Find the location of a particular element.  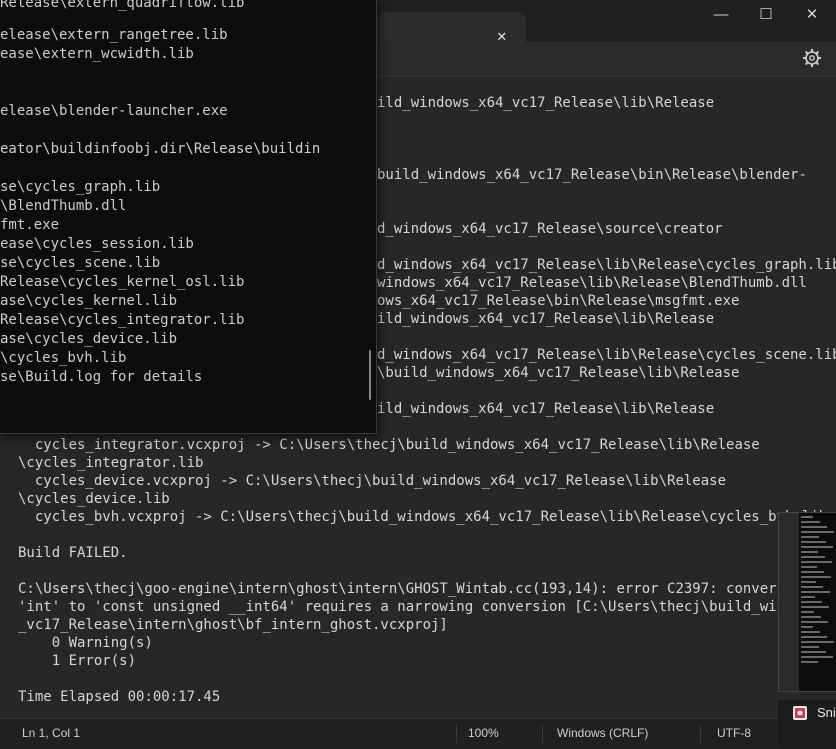

gear-icon is located at coordinates (812, 58).